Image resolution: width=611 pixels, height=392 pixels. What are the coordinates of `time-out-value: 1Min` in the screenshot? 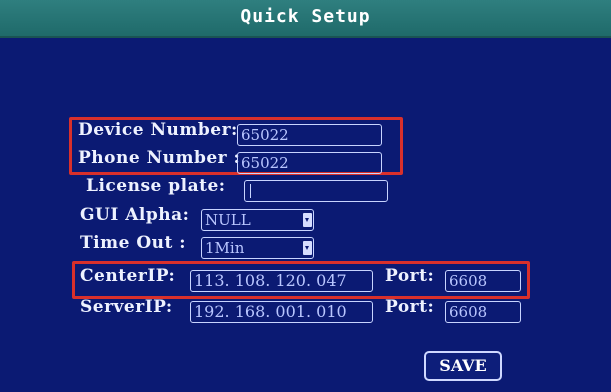 It's located at (225, 248).